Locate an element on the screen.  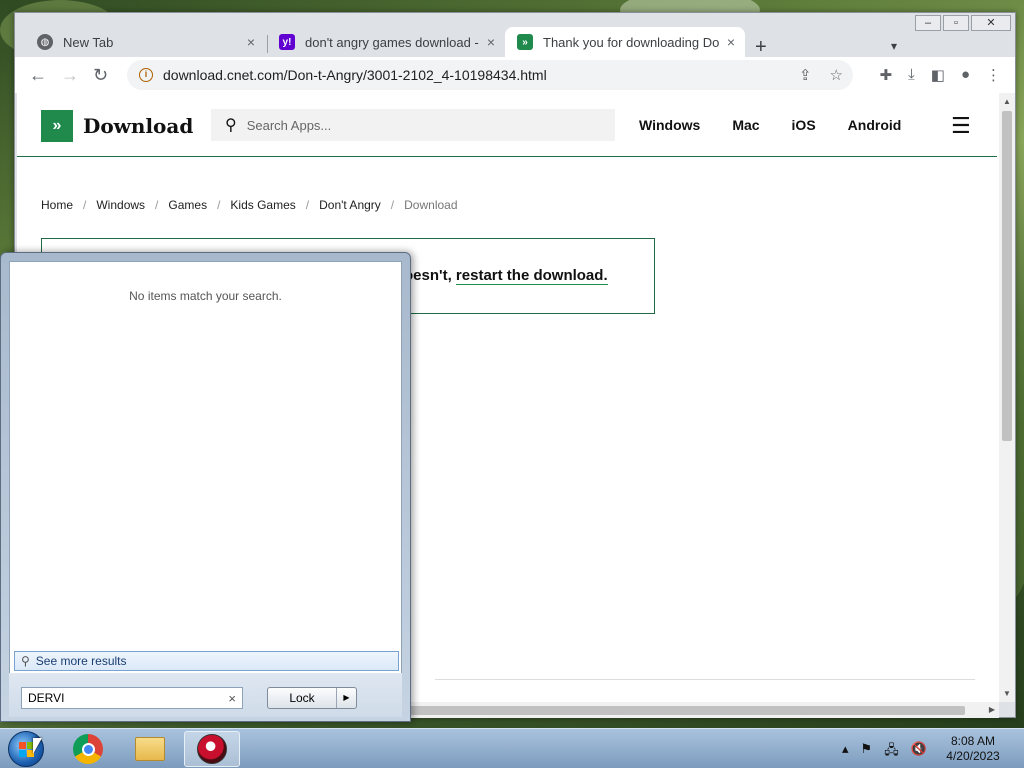
breadcrumb-dont-angry: Don't Angry is located at coordinates (350, 205).